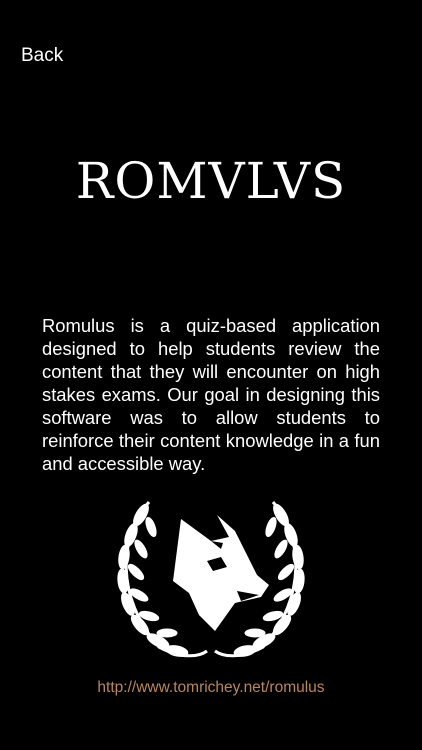  I want to click on back-button: Back, so click(42, 56).